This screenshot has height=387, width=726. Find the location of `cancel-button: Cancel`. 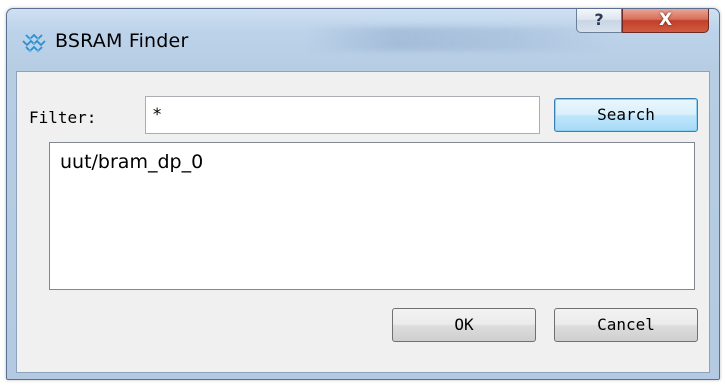

cancel-button: Cancel is located at coordinates (626, 325).